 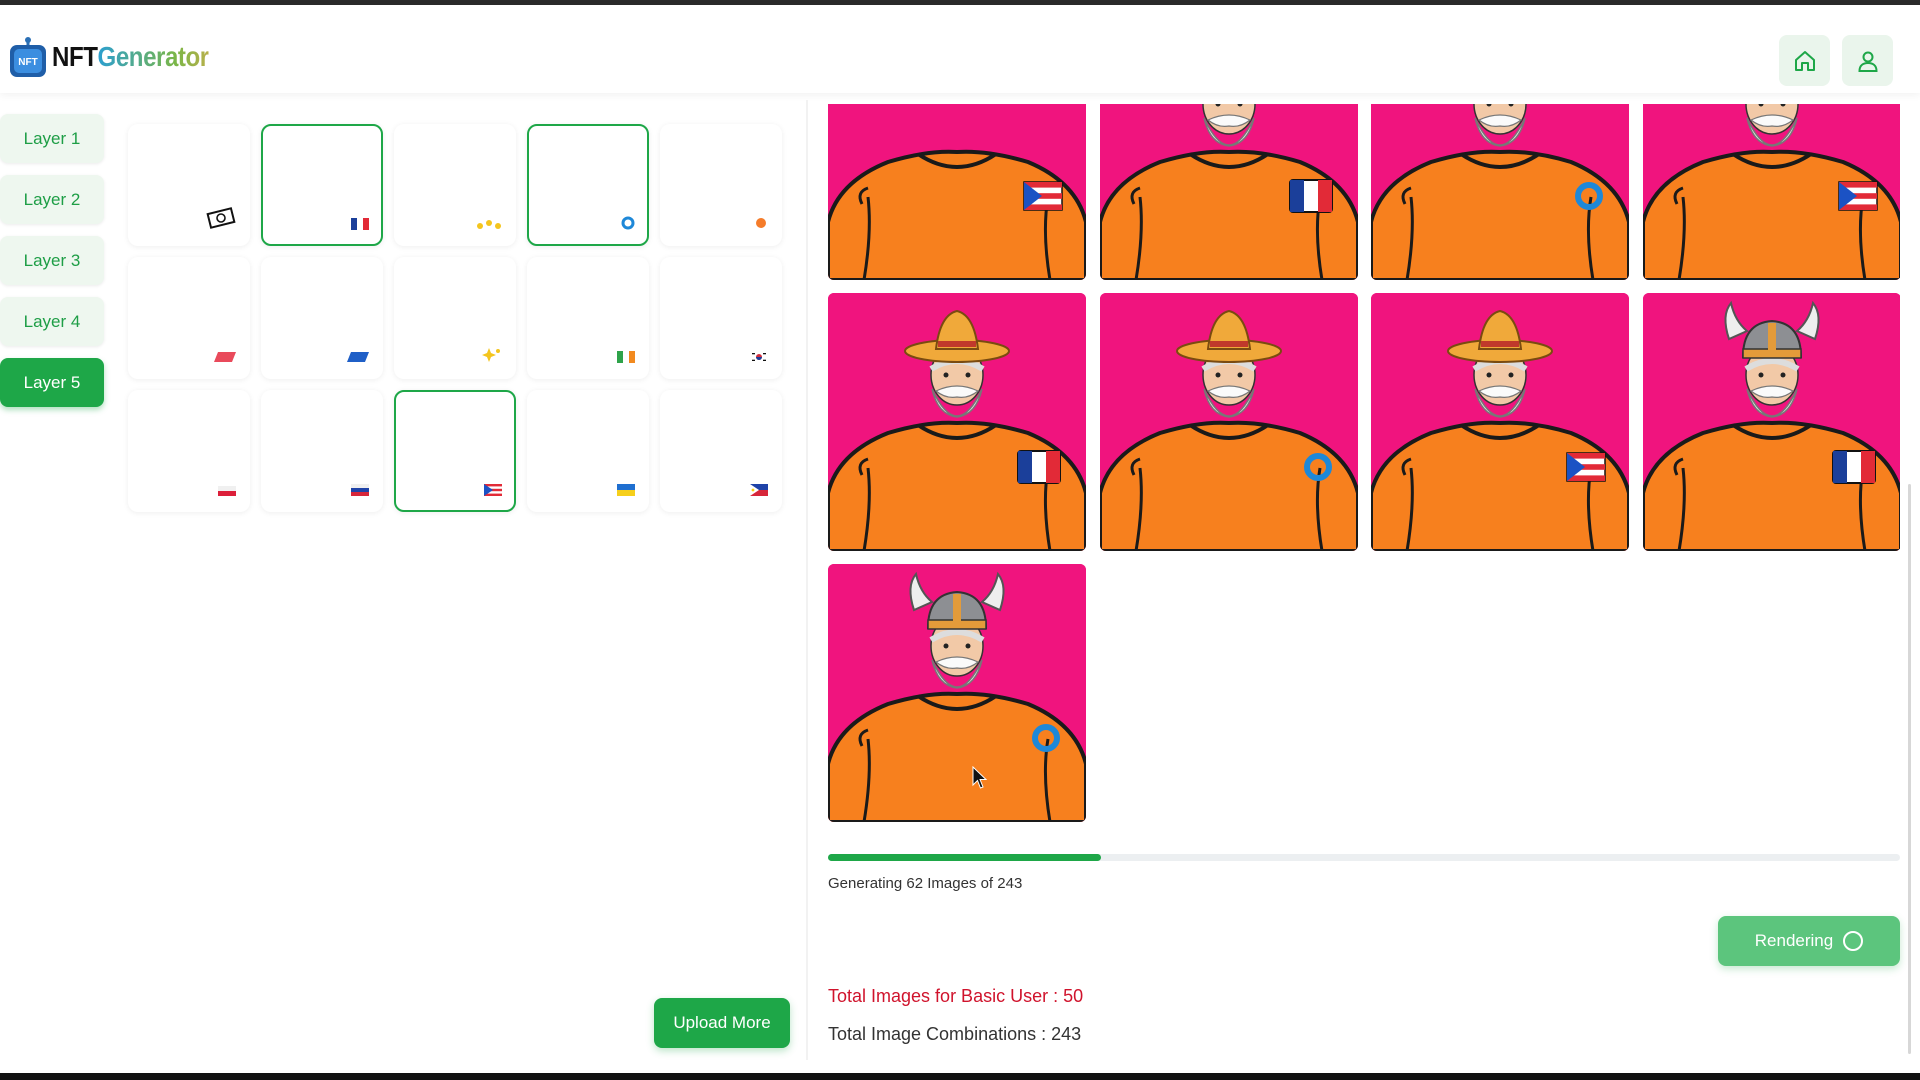 I want to click on stars-icon, so click(x=489, y=224).